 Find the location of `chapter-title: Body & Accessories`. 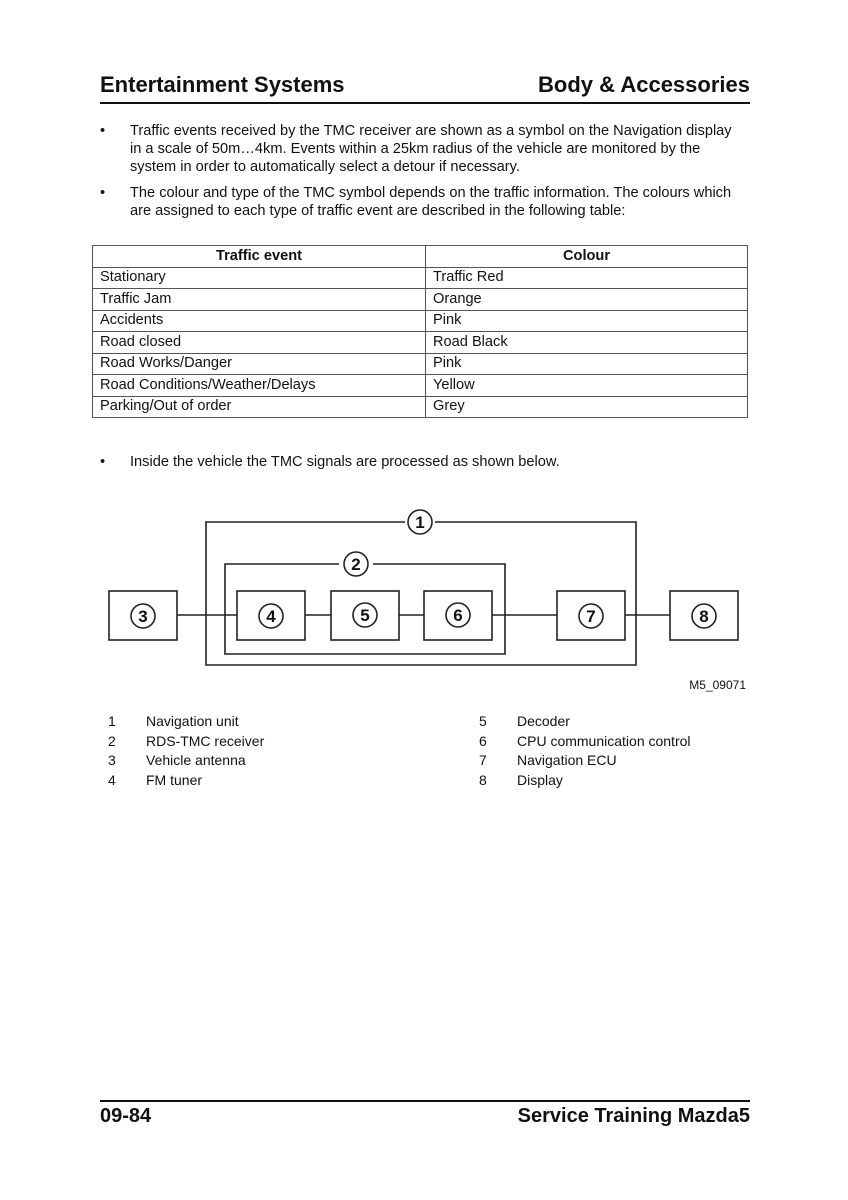

chapter-title: Body & Accessories is located at coordinates (644, 84).